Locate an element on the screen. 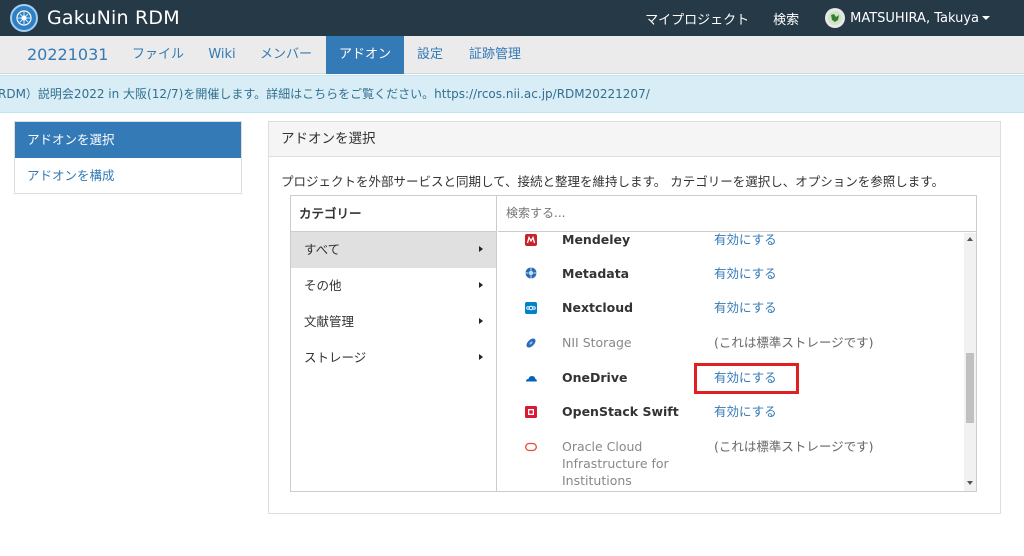 The image size is (1024, 556). scroll-down-icon is located at coordinates (970, 483).